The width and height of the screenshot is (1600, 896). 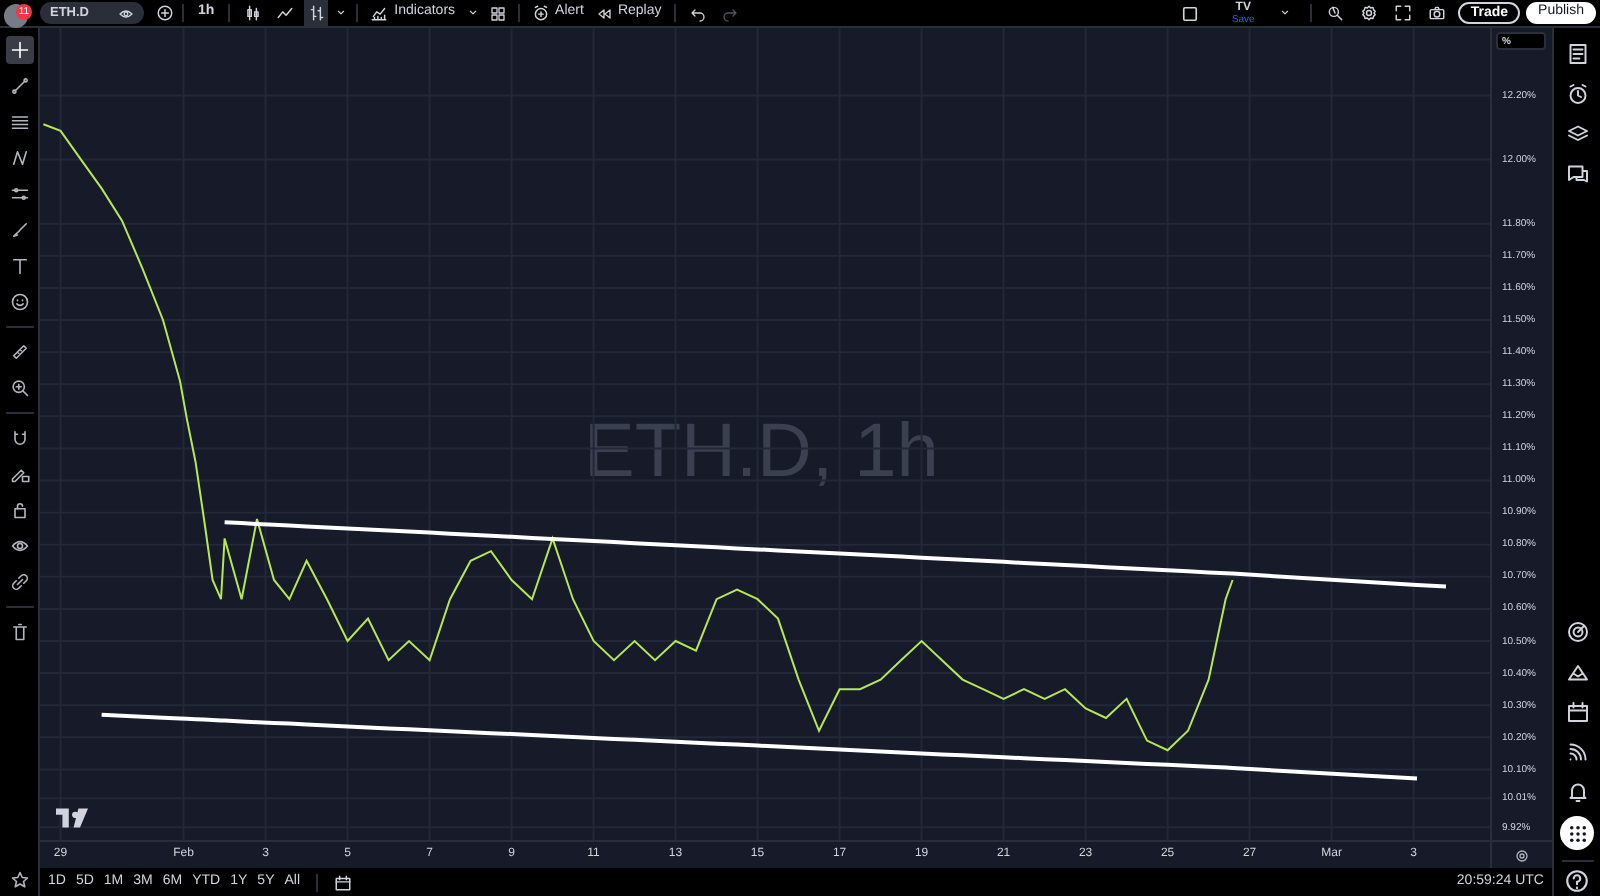 I want to click on add-icon, so click(x=164, y=13).